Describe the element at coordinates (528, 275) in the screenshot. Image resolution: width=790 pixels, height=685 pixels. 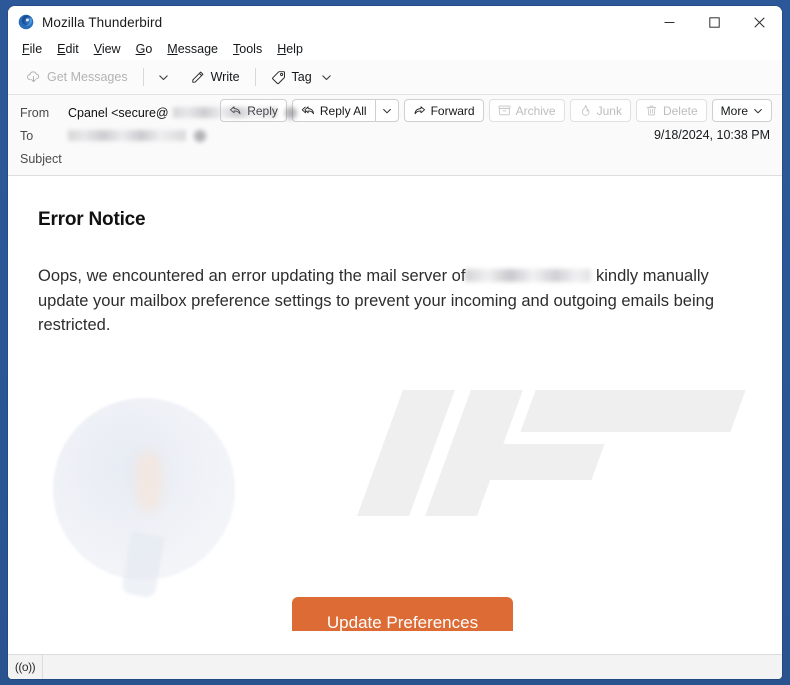
I see `paragraph-redacted-domain` at that location.